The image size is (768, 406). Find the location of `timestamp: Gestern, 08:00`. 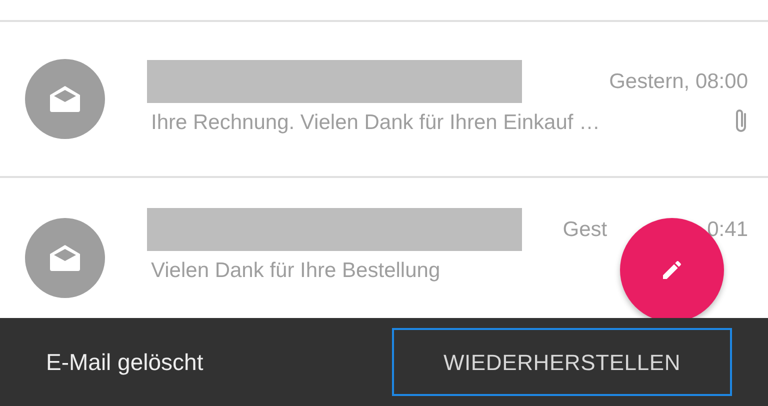

timestamp: Gestern, 08:00 is located at coordinates (678, 81).